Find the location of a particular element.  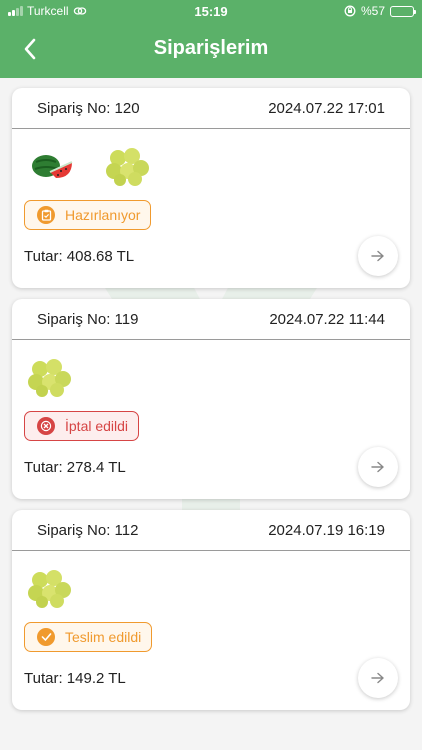

order-status-badge: İptal edildi is located at coordinates (82, 426).